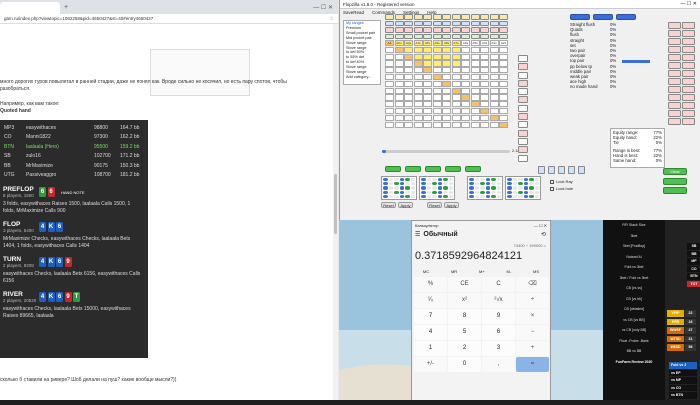 This screenshot has height=405, width=700. I want to click on hud-stat-item, so click(634, 372).